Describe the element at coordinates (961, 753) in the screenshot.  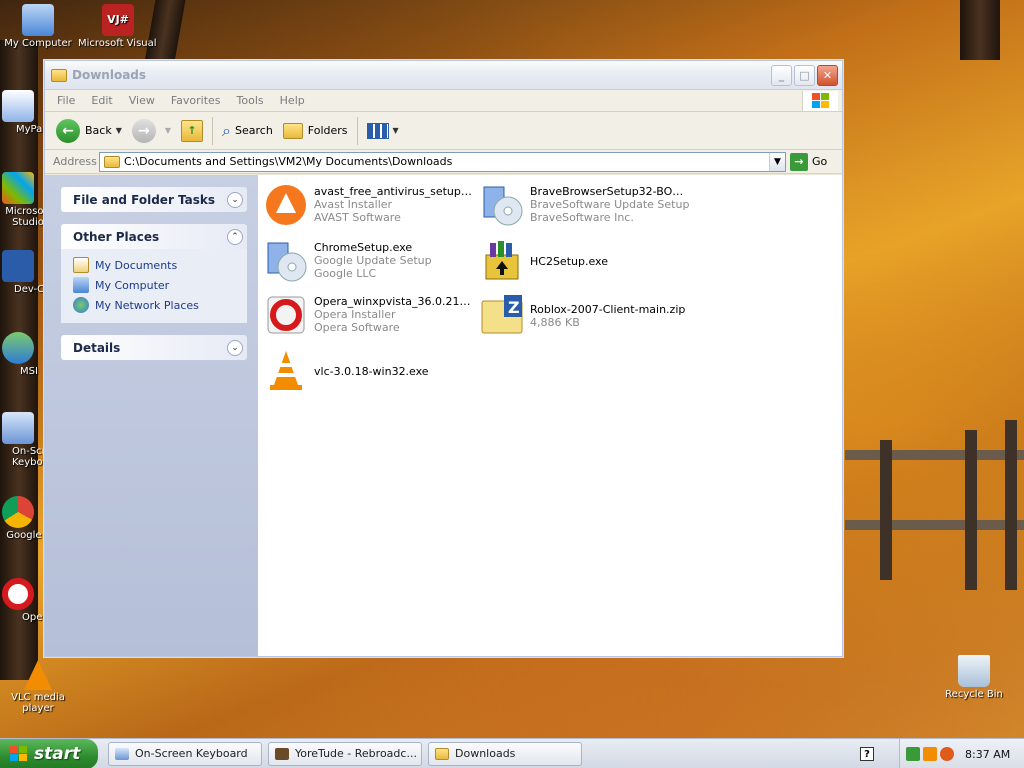
I see `system-tray: 8:37 AM` at that location.